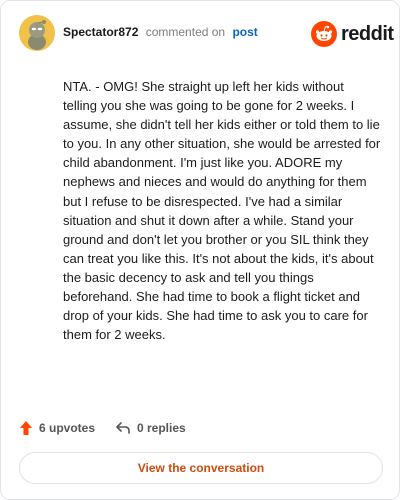  Describe the element at coordinates (100, 32) in the screenshot. I see `username-link: Spectator872` at that location.